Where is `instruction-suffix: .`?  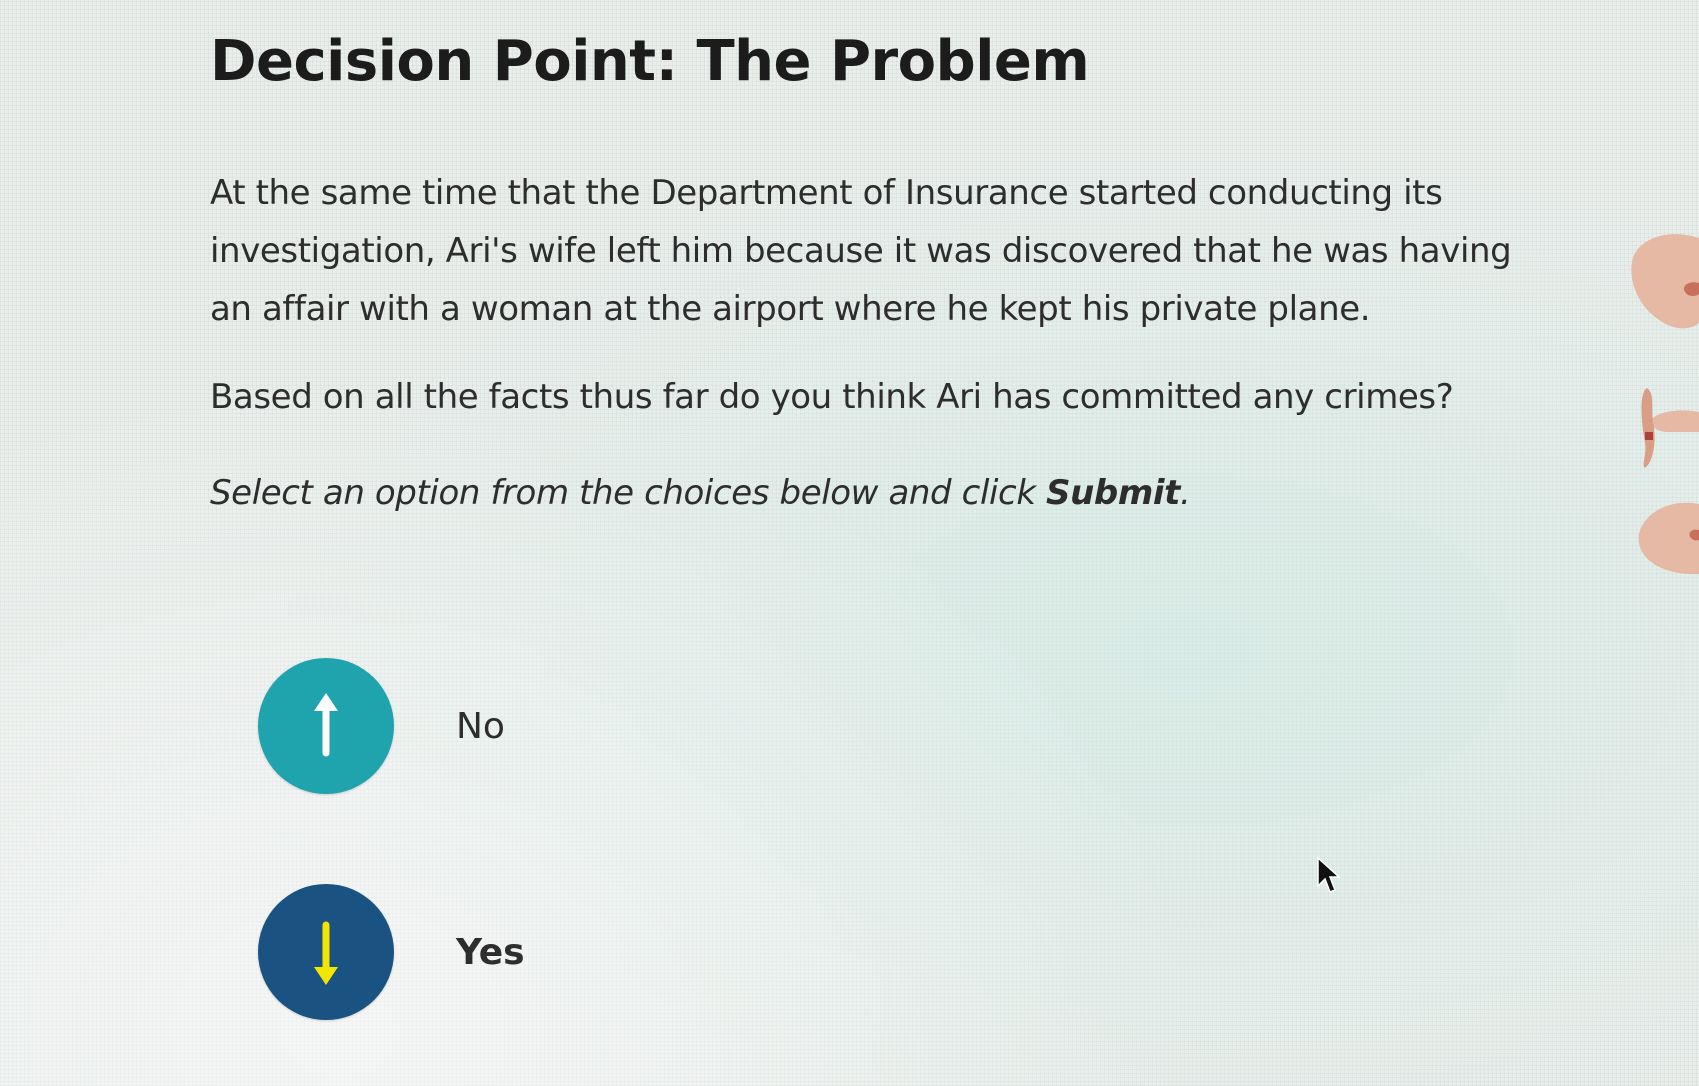
instruction-suffix: . is located at coordinates (1185, 493).